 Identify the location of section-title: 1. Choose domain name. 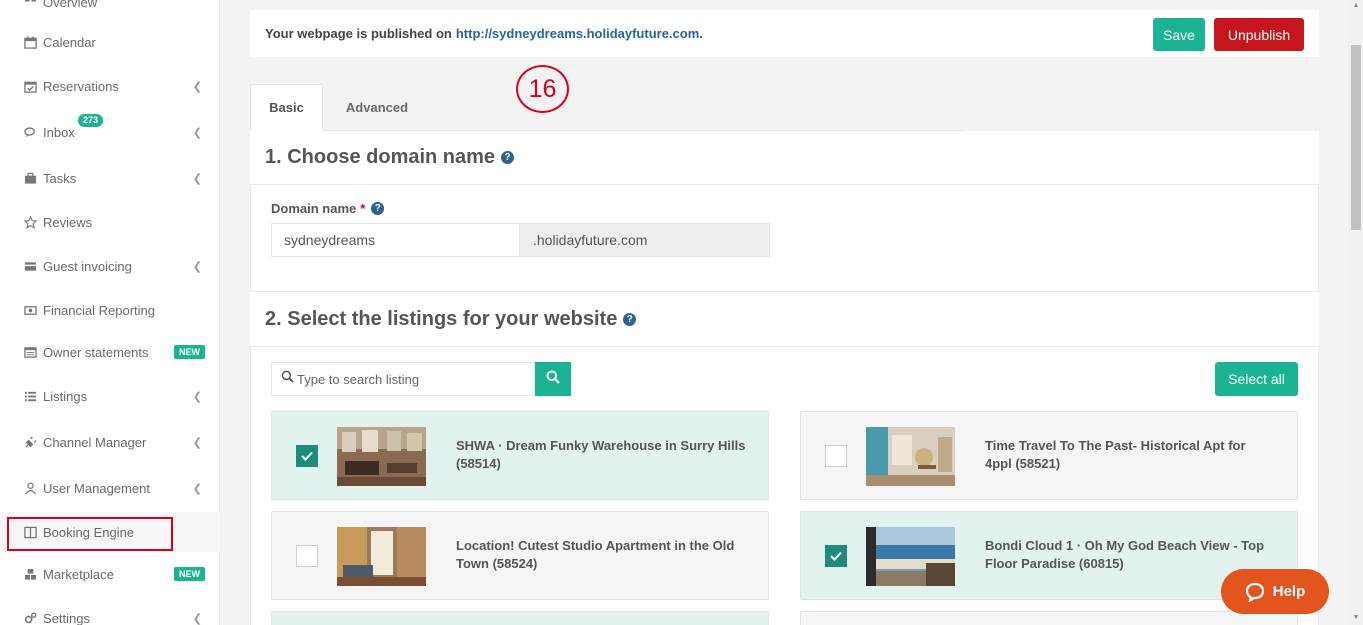
(380, 157).